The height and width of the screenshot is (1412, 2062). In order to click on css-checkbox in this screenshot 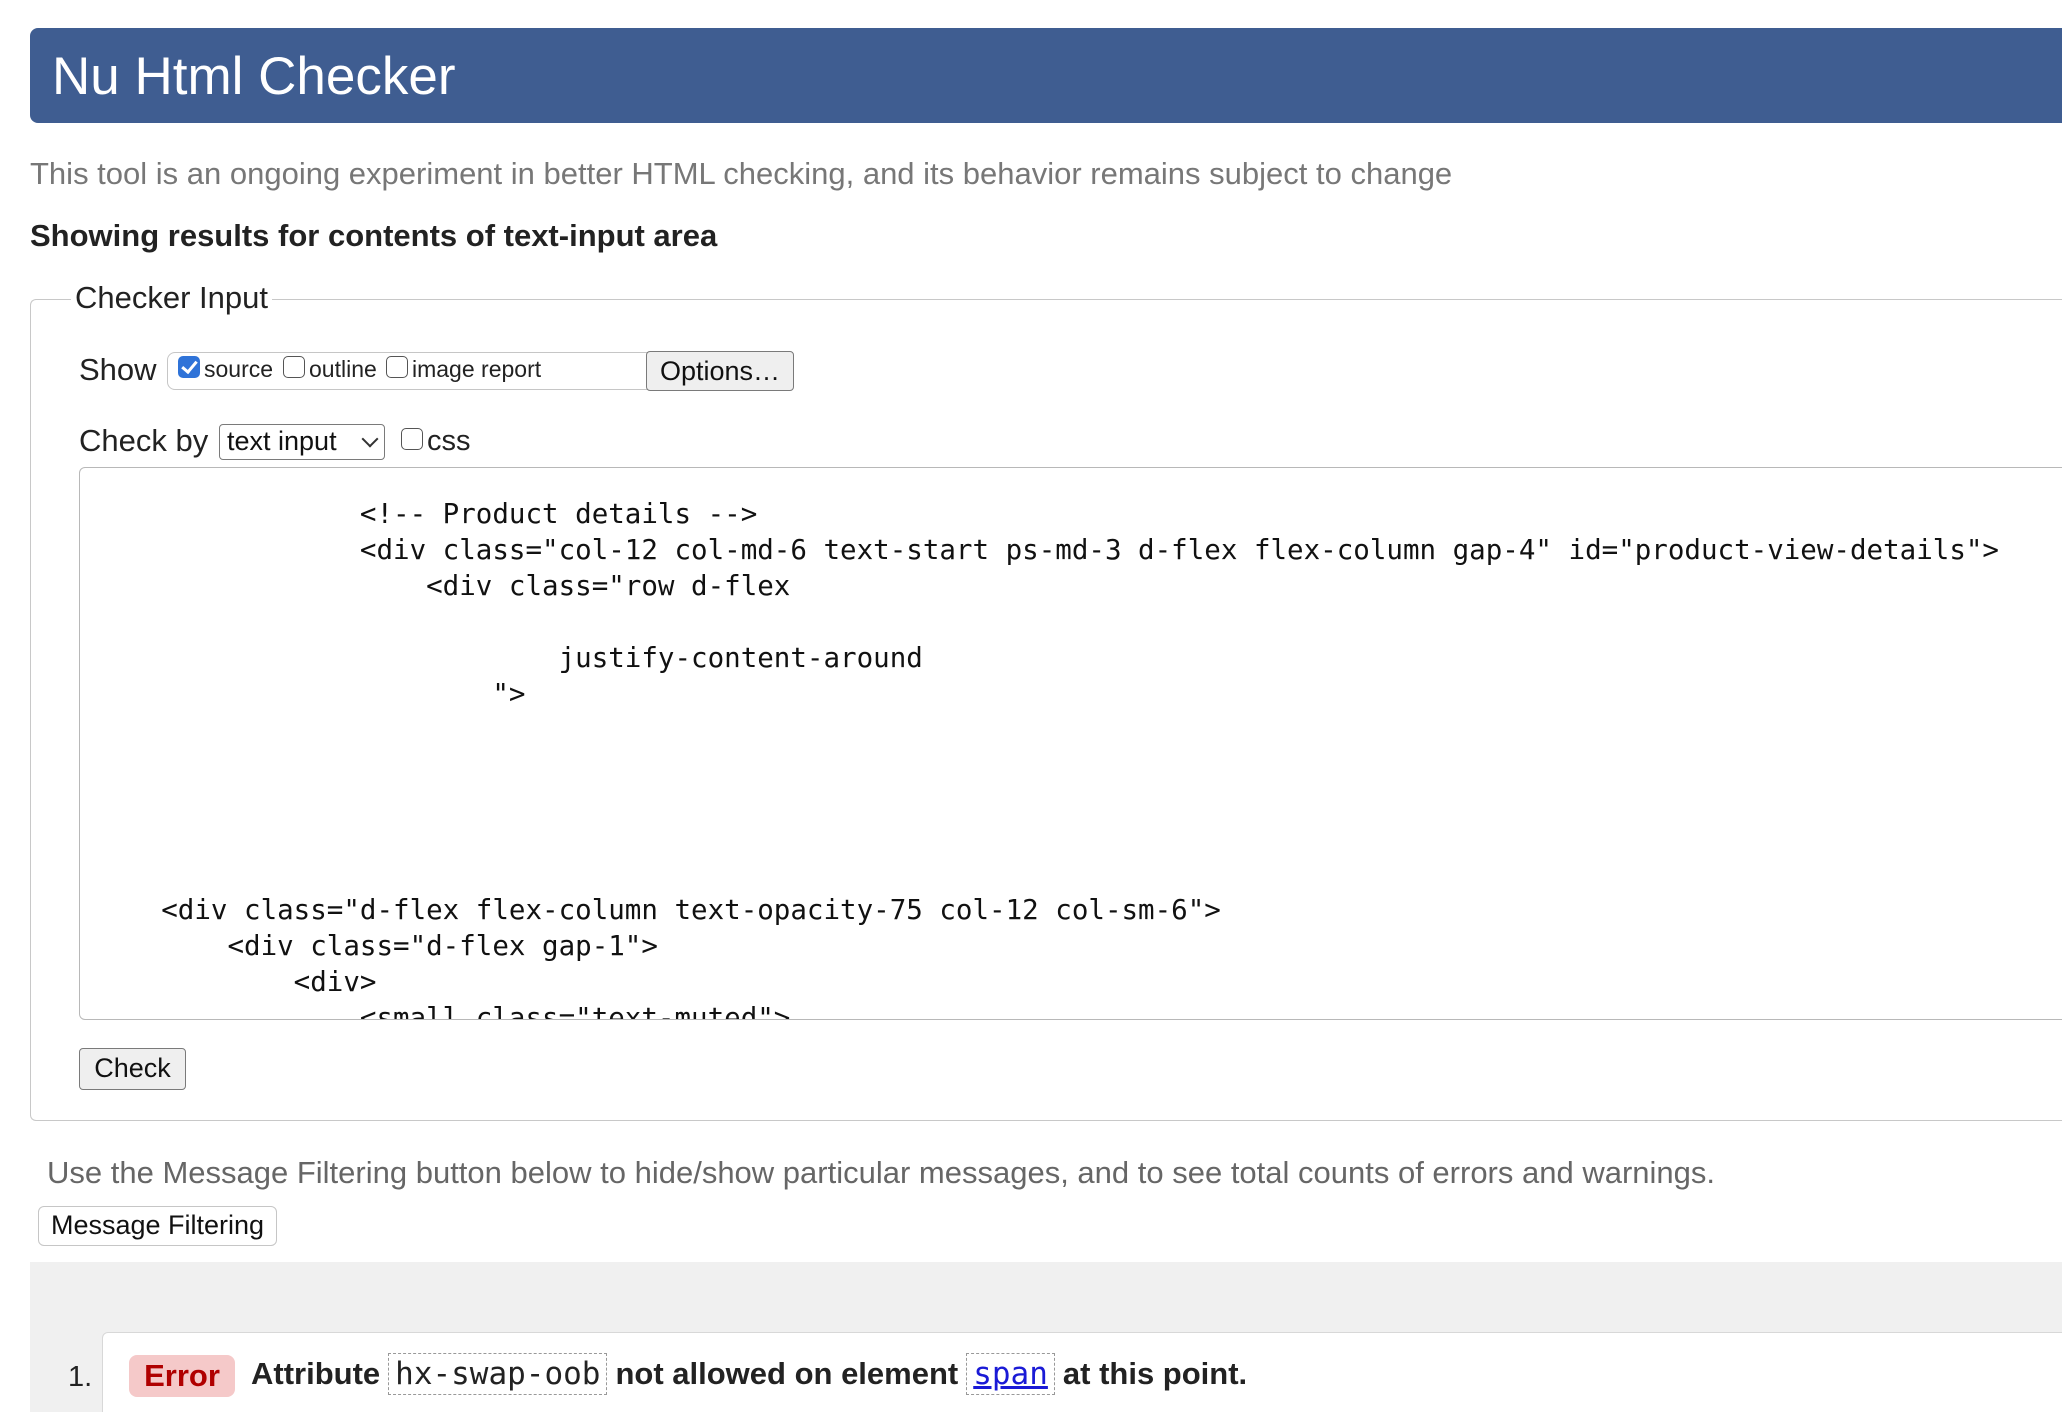, I will do `click(412, 438)`.